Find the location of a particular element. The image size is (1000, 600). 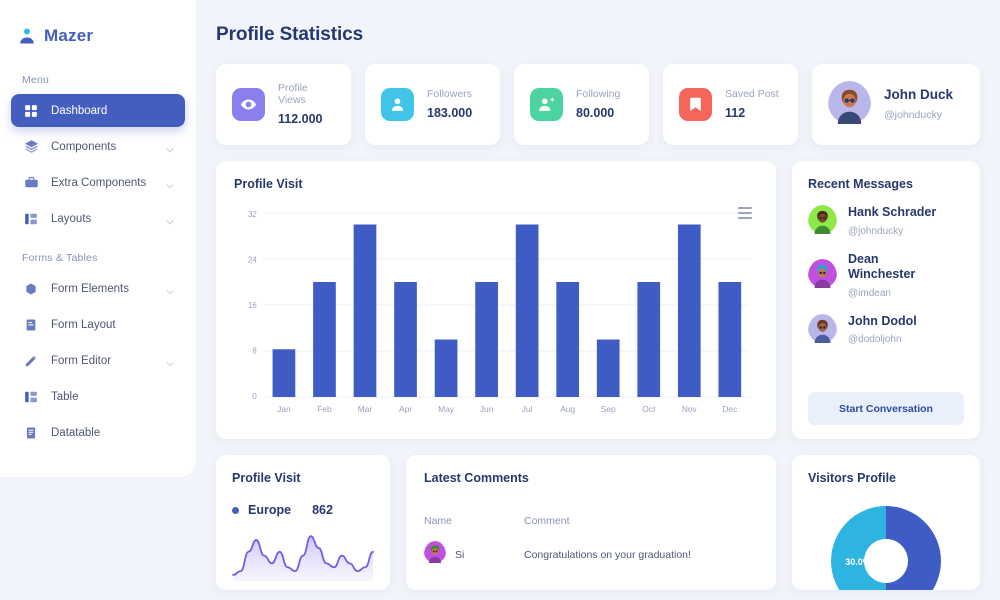

column-header-comment: Comment is located at coordinates (547, 521).